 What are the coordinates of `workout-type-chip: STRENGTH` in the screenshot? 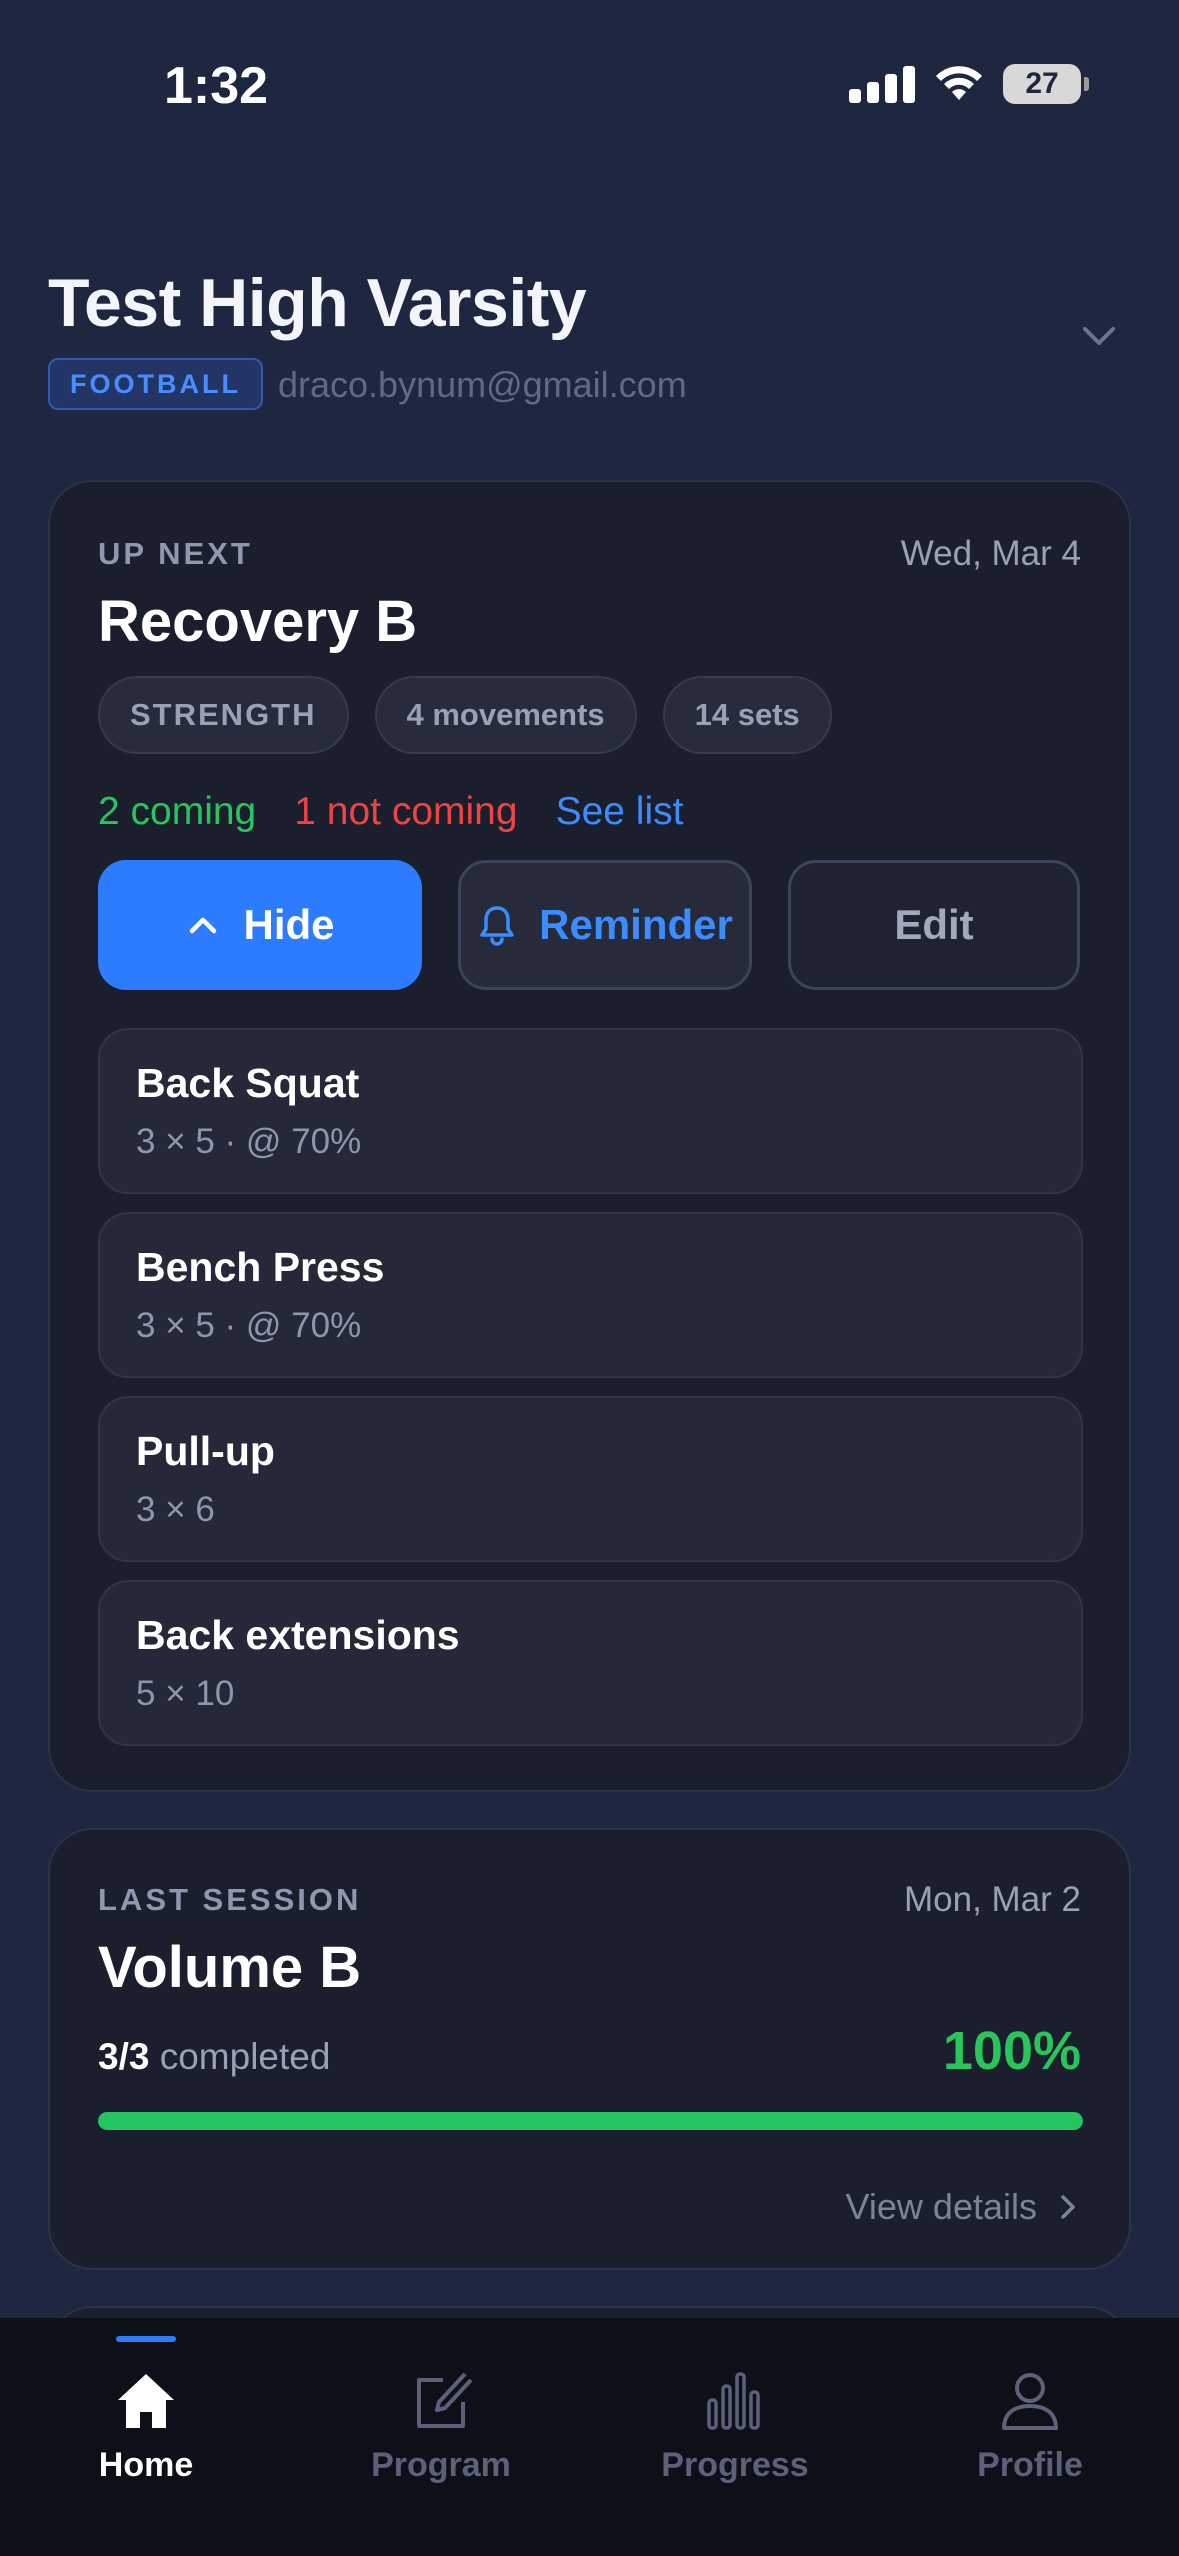 It's located at (223, 715).